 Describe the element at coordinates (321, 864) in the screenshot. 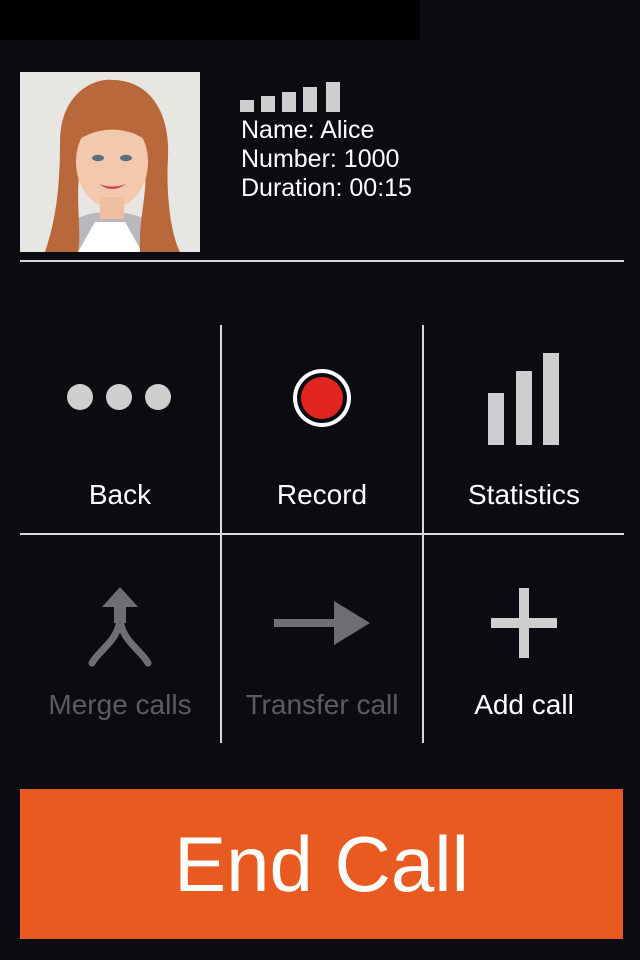

I see `end-call-button: End Call` at that location.